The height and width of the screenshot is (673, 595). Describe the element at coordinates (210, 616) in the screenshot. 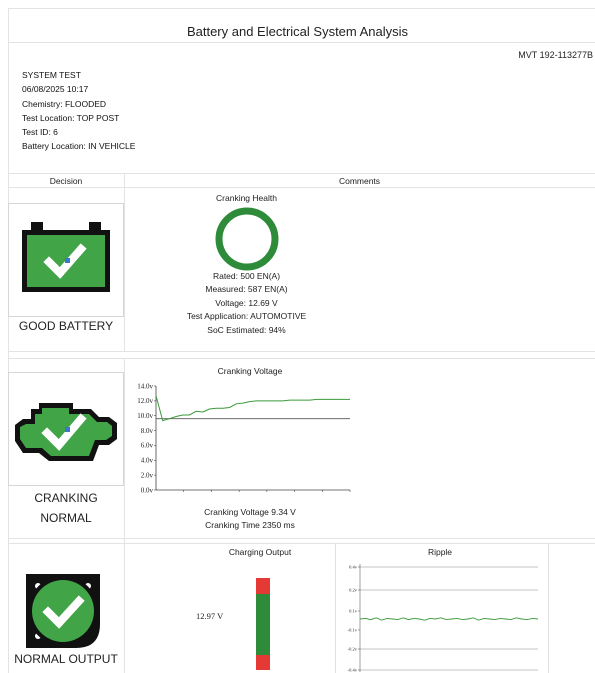

I see `charging-output-value: 12.97 V` at that location.